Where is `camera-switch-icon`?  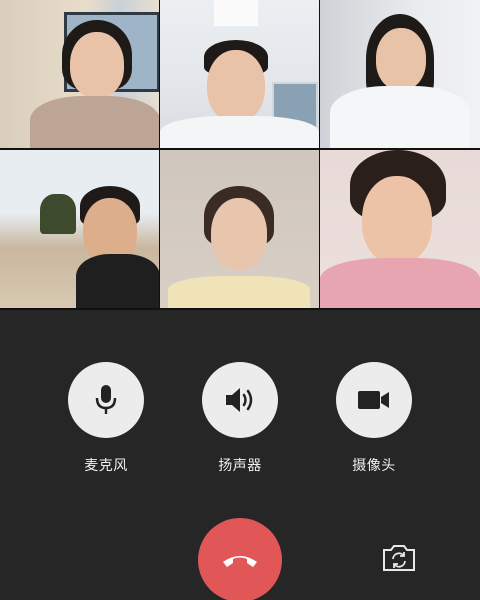 camera-switch-icon is located at coordinates (399, 558).